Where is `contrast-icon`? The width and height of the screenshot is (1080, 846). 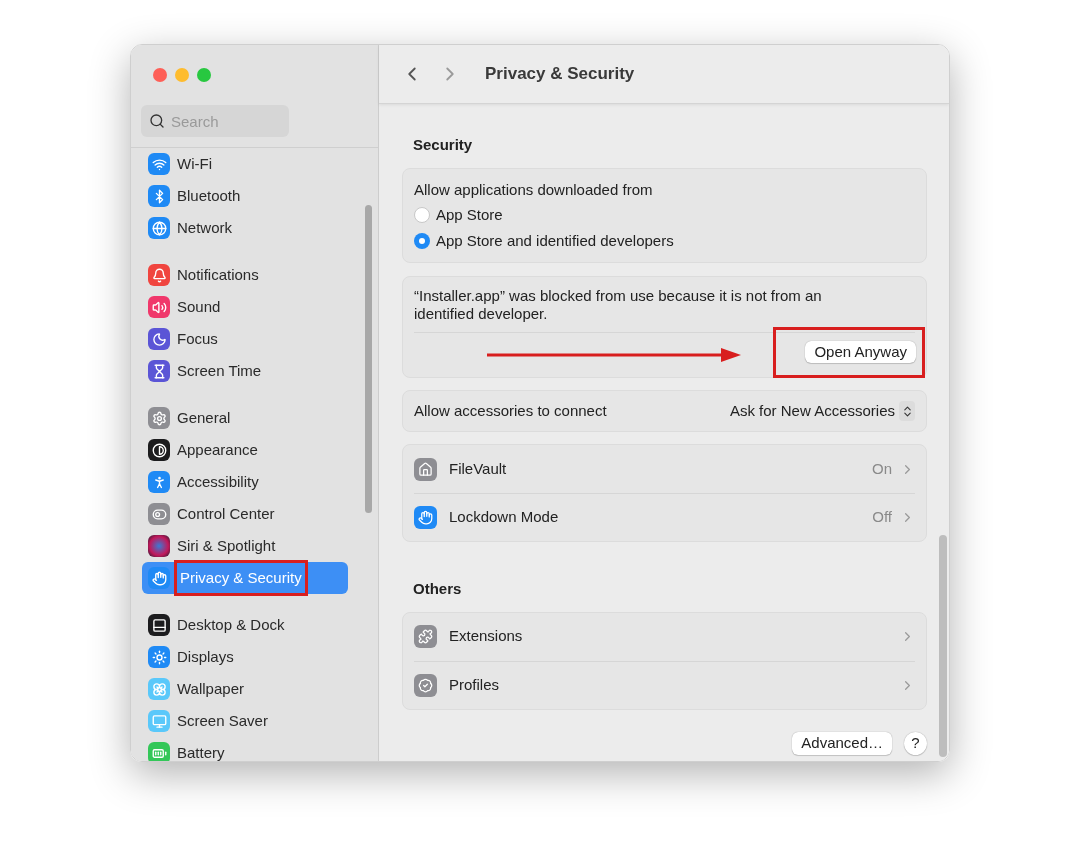 contrast-icon is located at coordinates (159, 450).